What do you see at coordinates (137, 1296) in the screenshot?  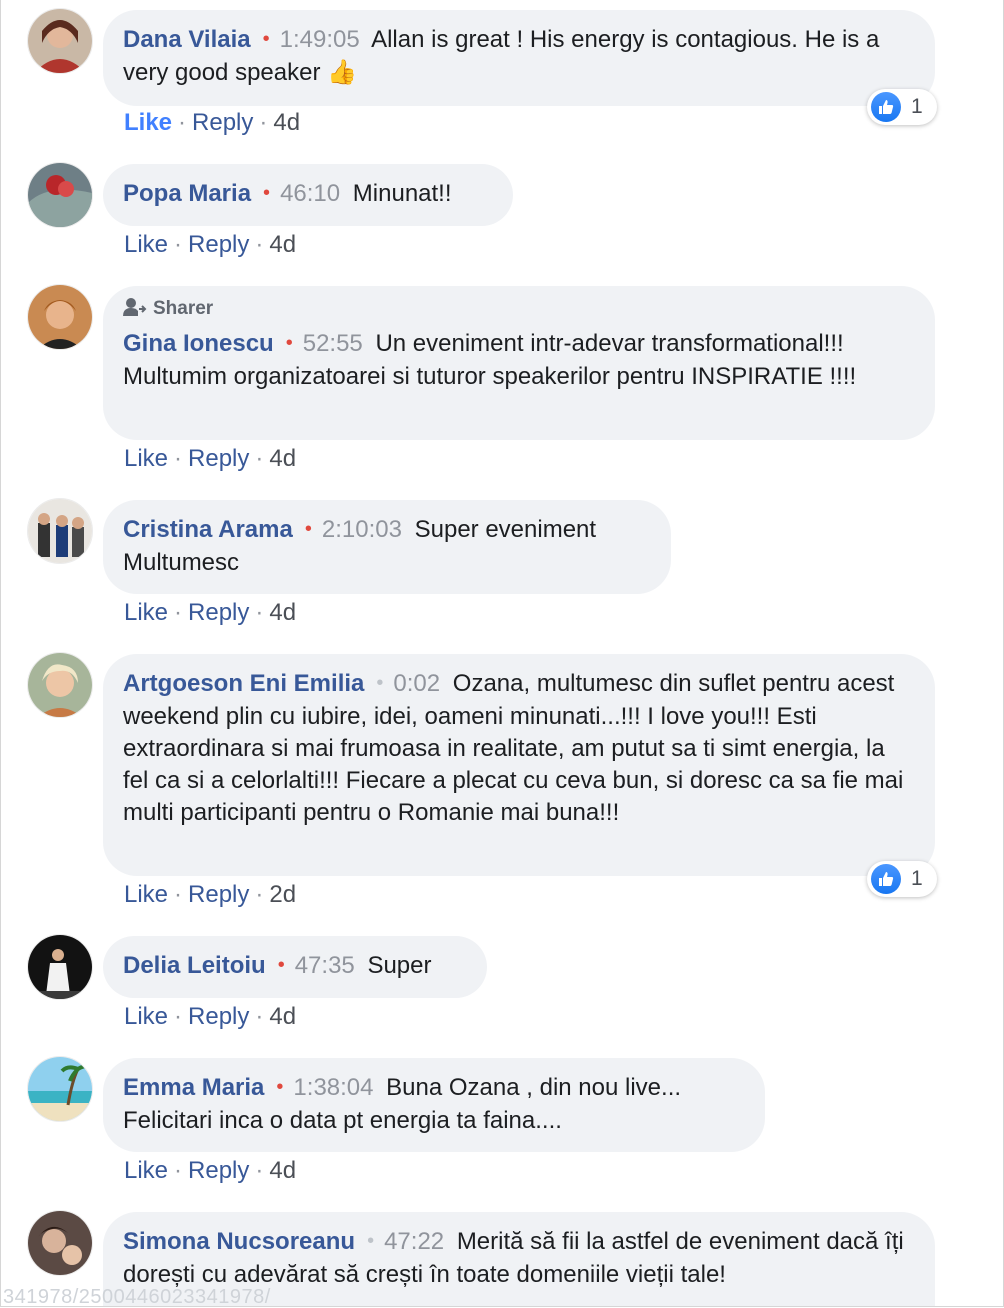 I see `url-watermark: 341978/2500446023341978/` at bounding box center [137, 1296].